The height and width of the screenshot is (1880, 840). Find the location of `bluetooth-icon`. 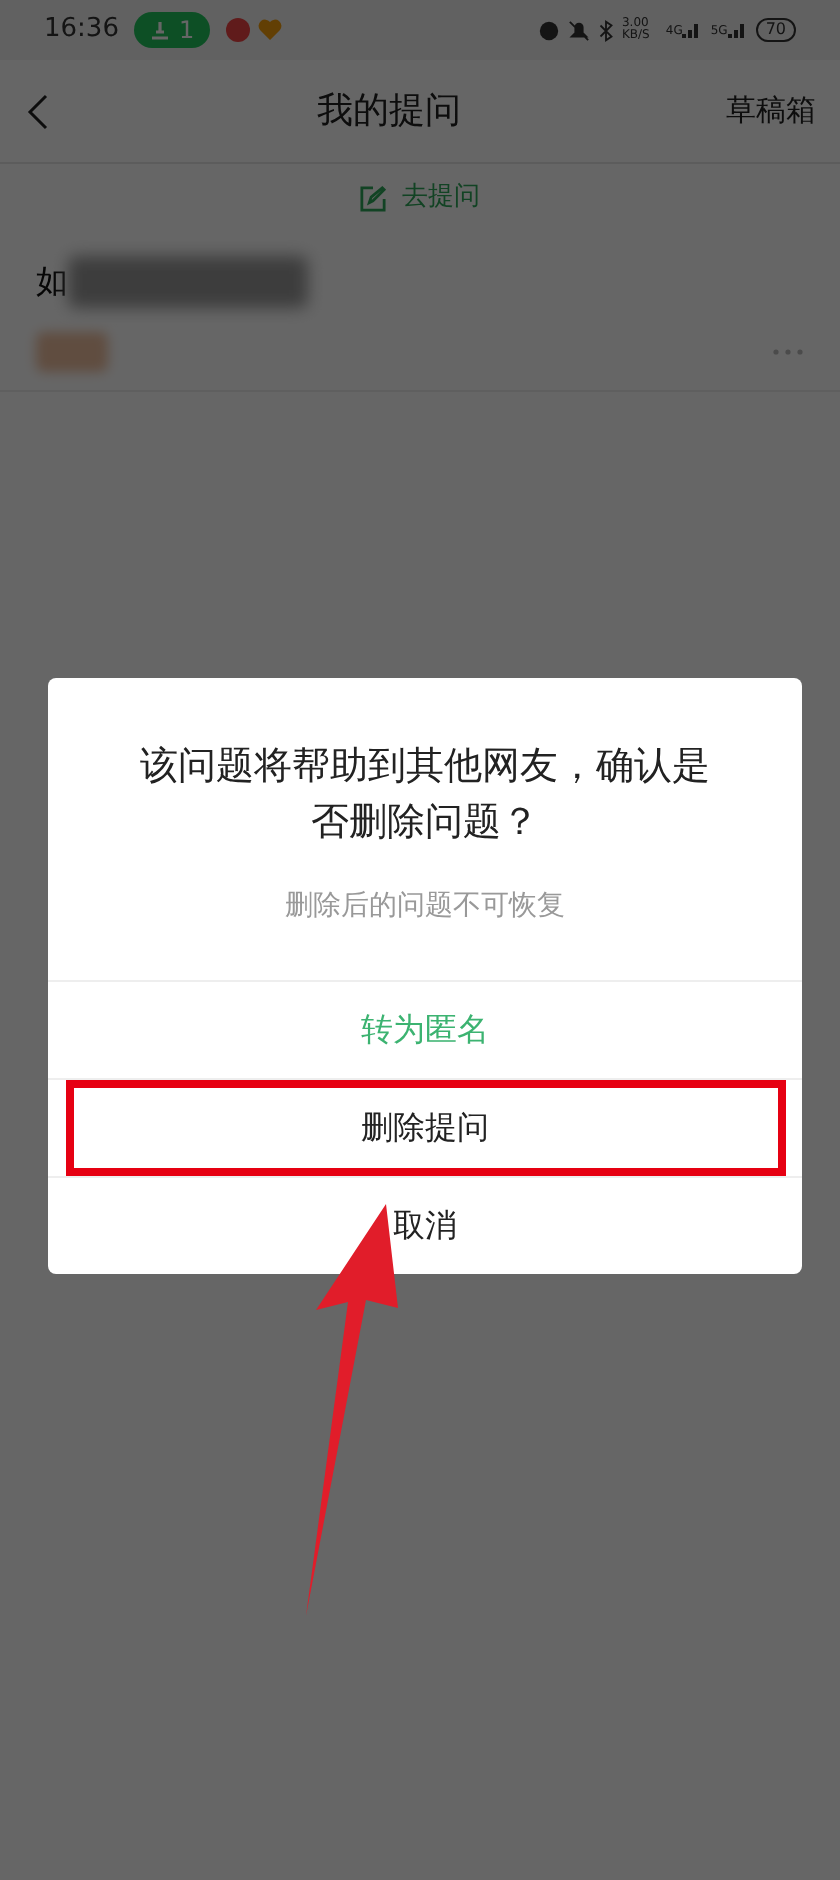

bluetooth-icon is located at coordinates (605, 30).